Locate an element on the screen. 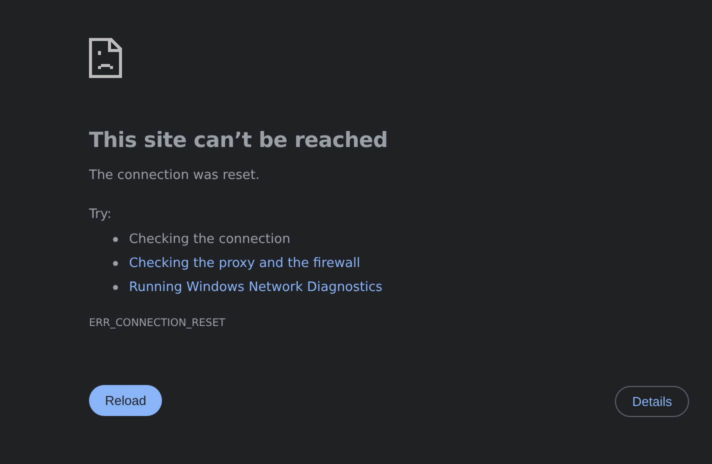  error-code: ERR_CONNECTION_RESET is located at coordinates (157, 323).